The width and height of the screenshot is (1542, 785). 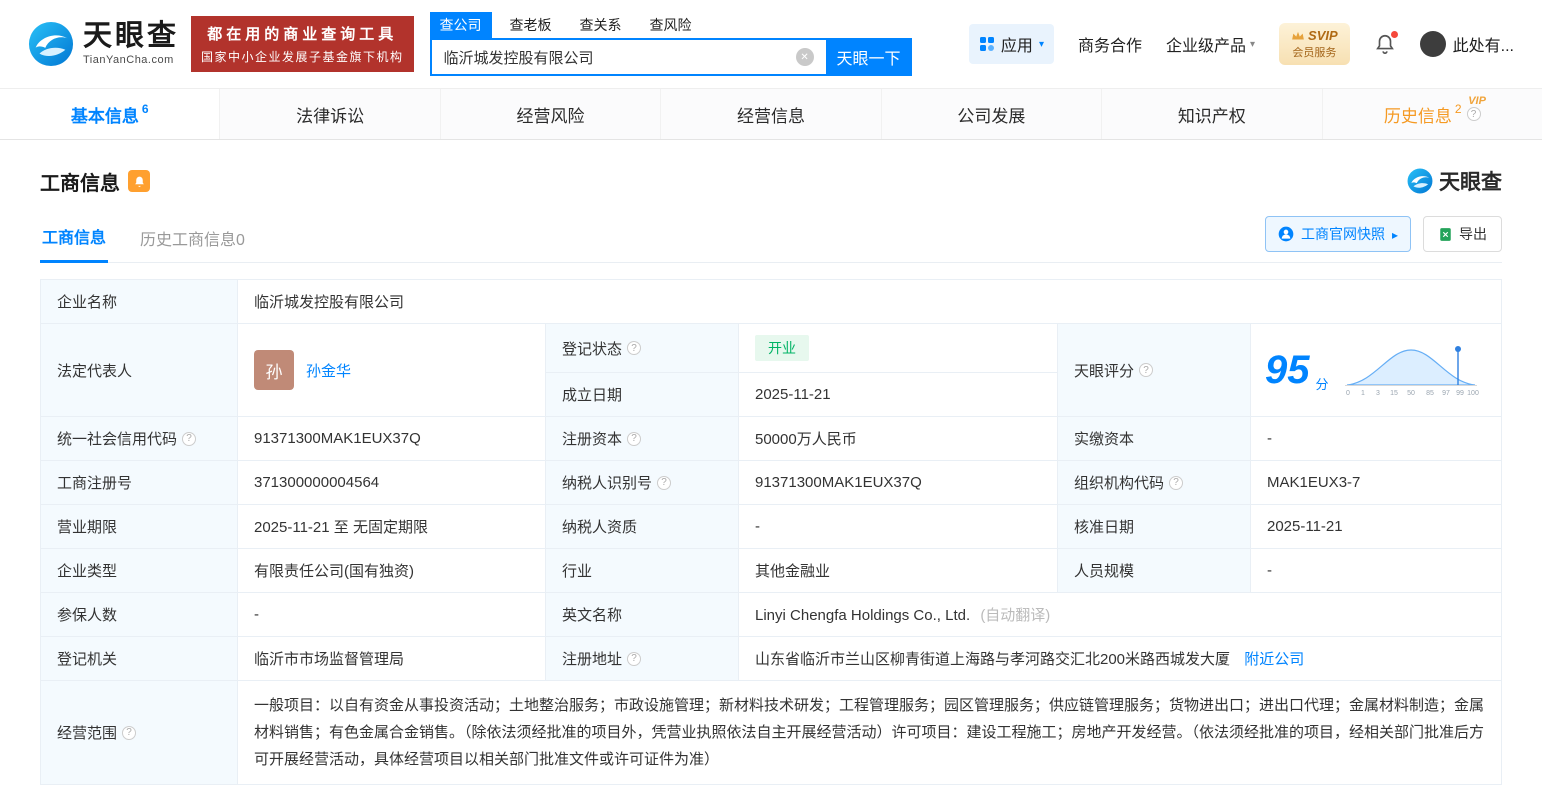 I want to click on tianyancha-watermark: 天眼查, so click(x=1454, y=181).